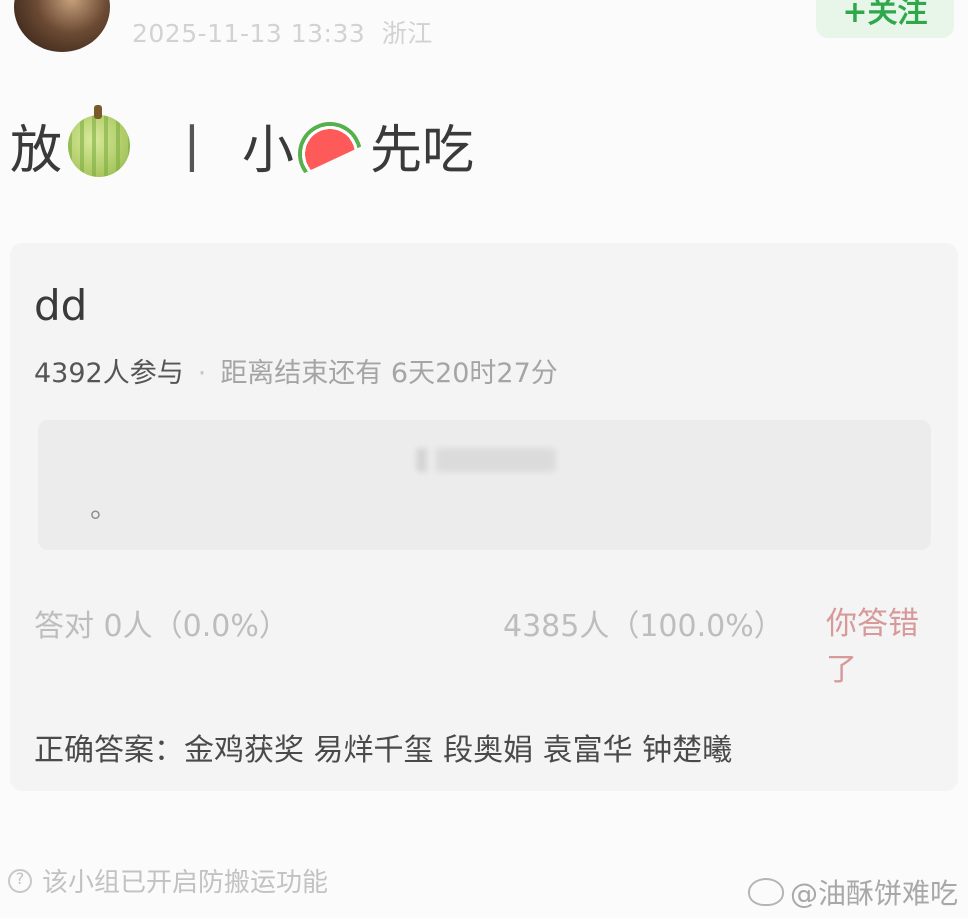 Image resolution: width=968 pixels, height=918 pixels. What do you see at coordinates (62, 26) in the screenshot?
I see `avatar` at bounding box center [62, 26].